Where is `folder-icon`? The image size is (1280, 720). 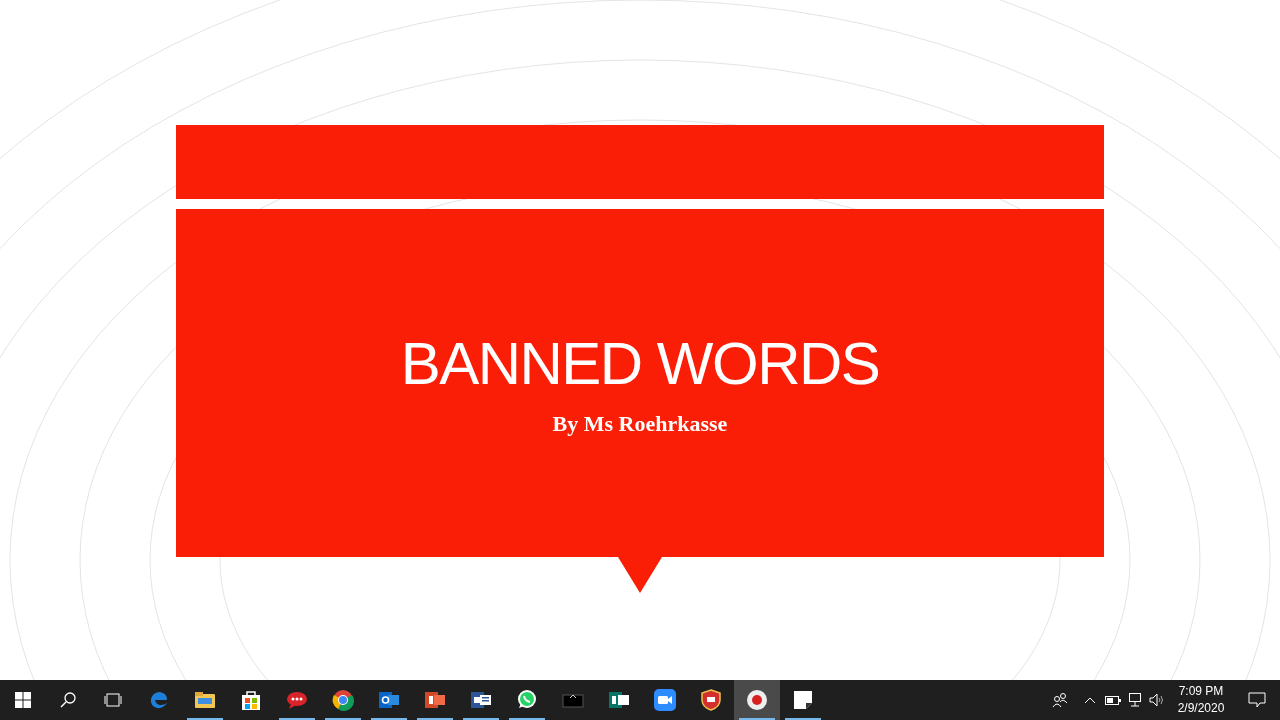
folder-icon is located at coordinates (205, 700).